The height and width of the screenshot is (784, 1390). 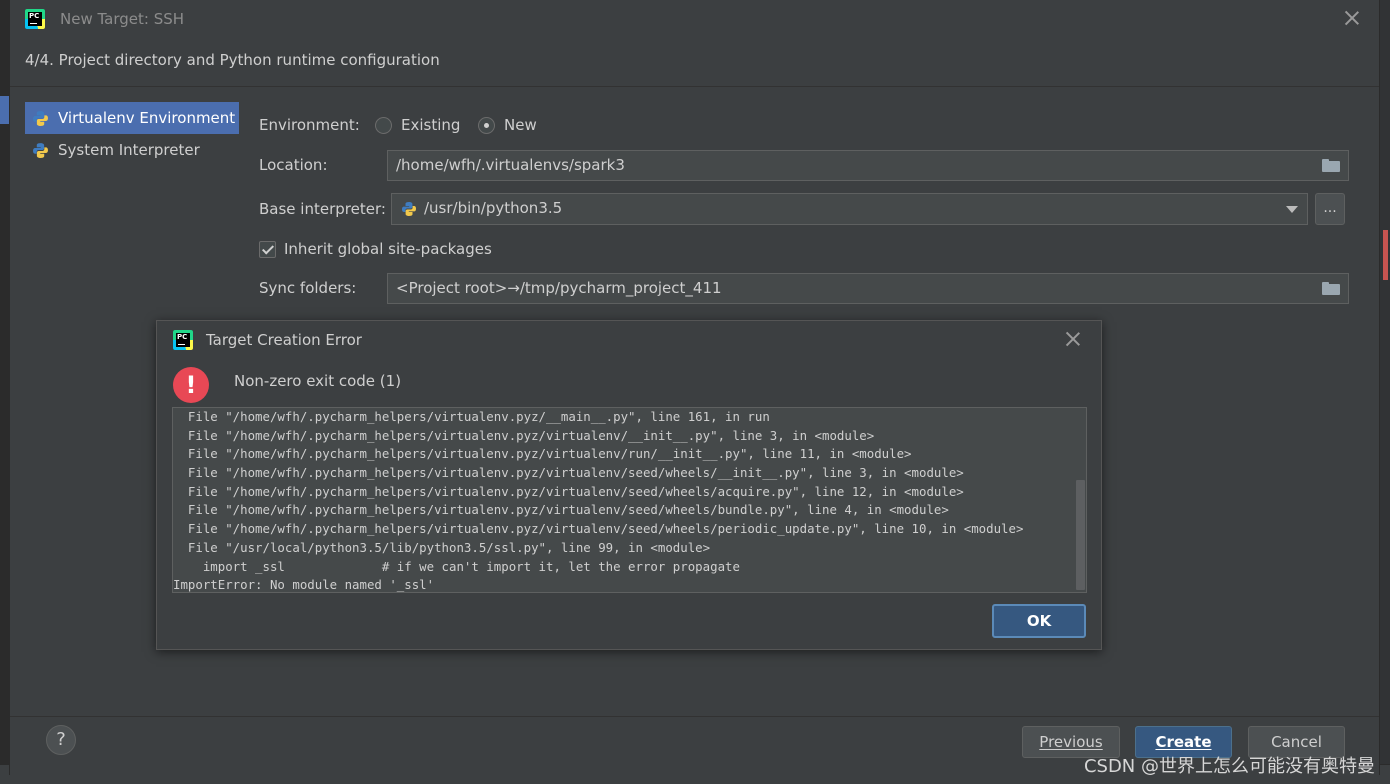 I want to click on error-icon: !, so click(x=191, y=385).